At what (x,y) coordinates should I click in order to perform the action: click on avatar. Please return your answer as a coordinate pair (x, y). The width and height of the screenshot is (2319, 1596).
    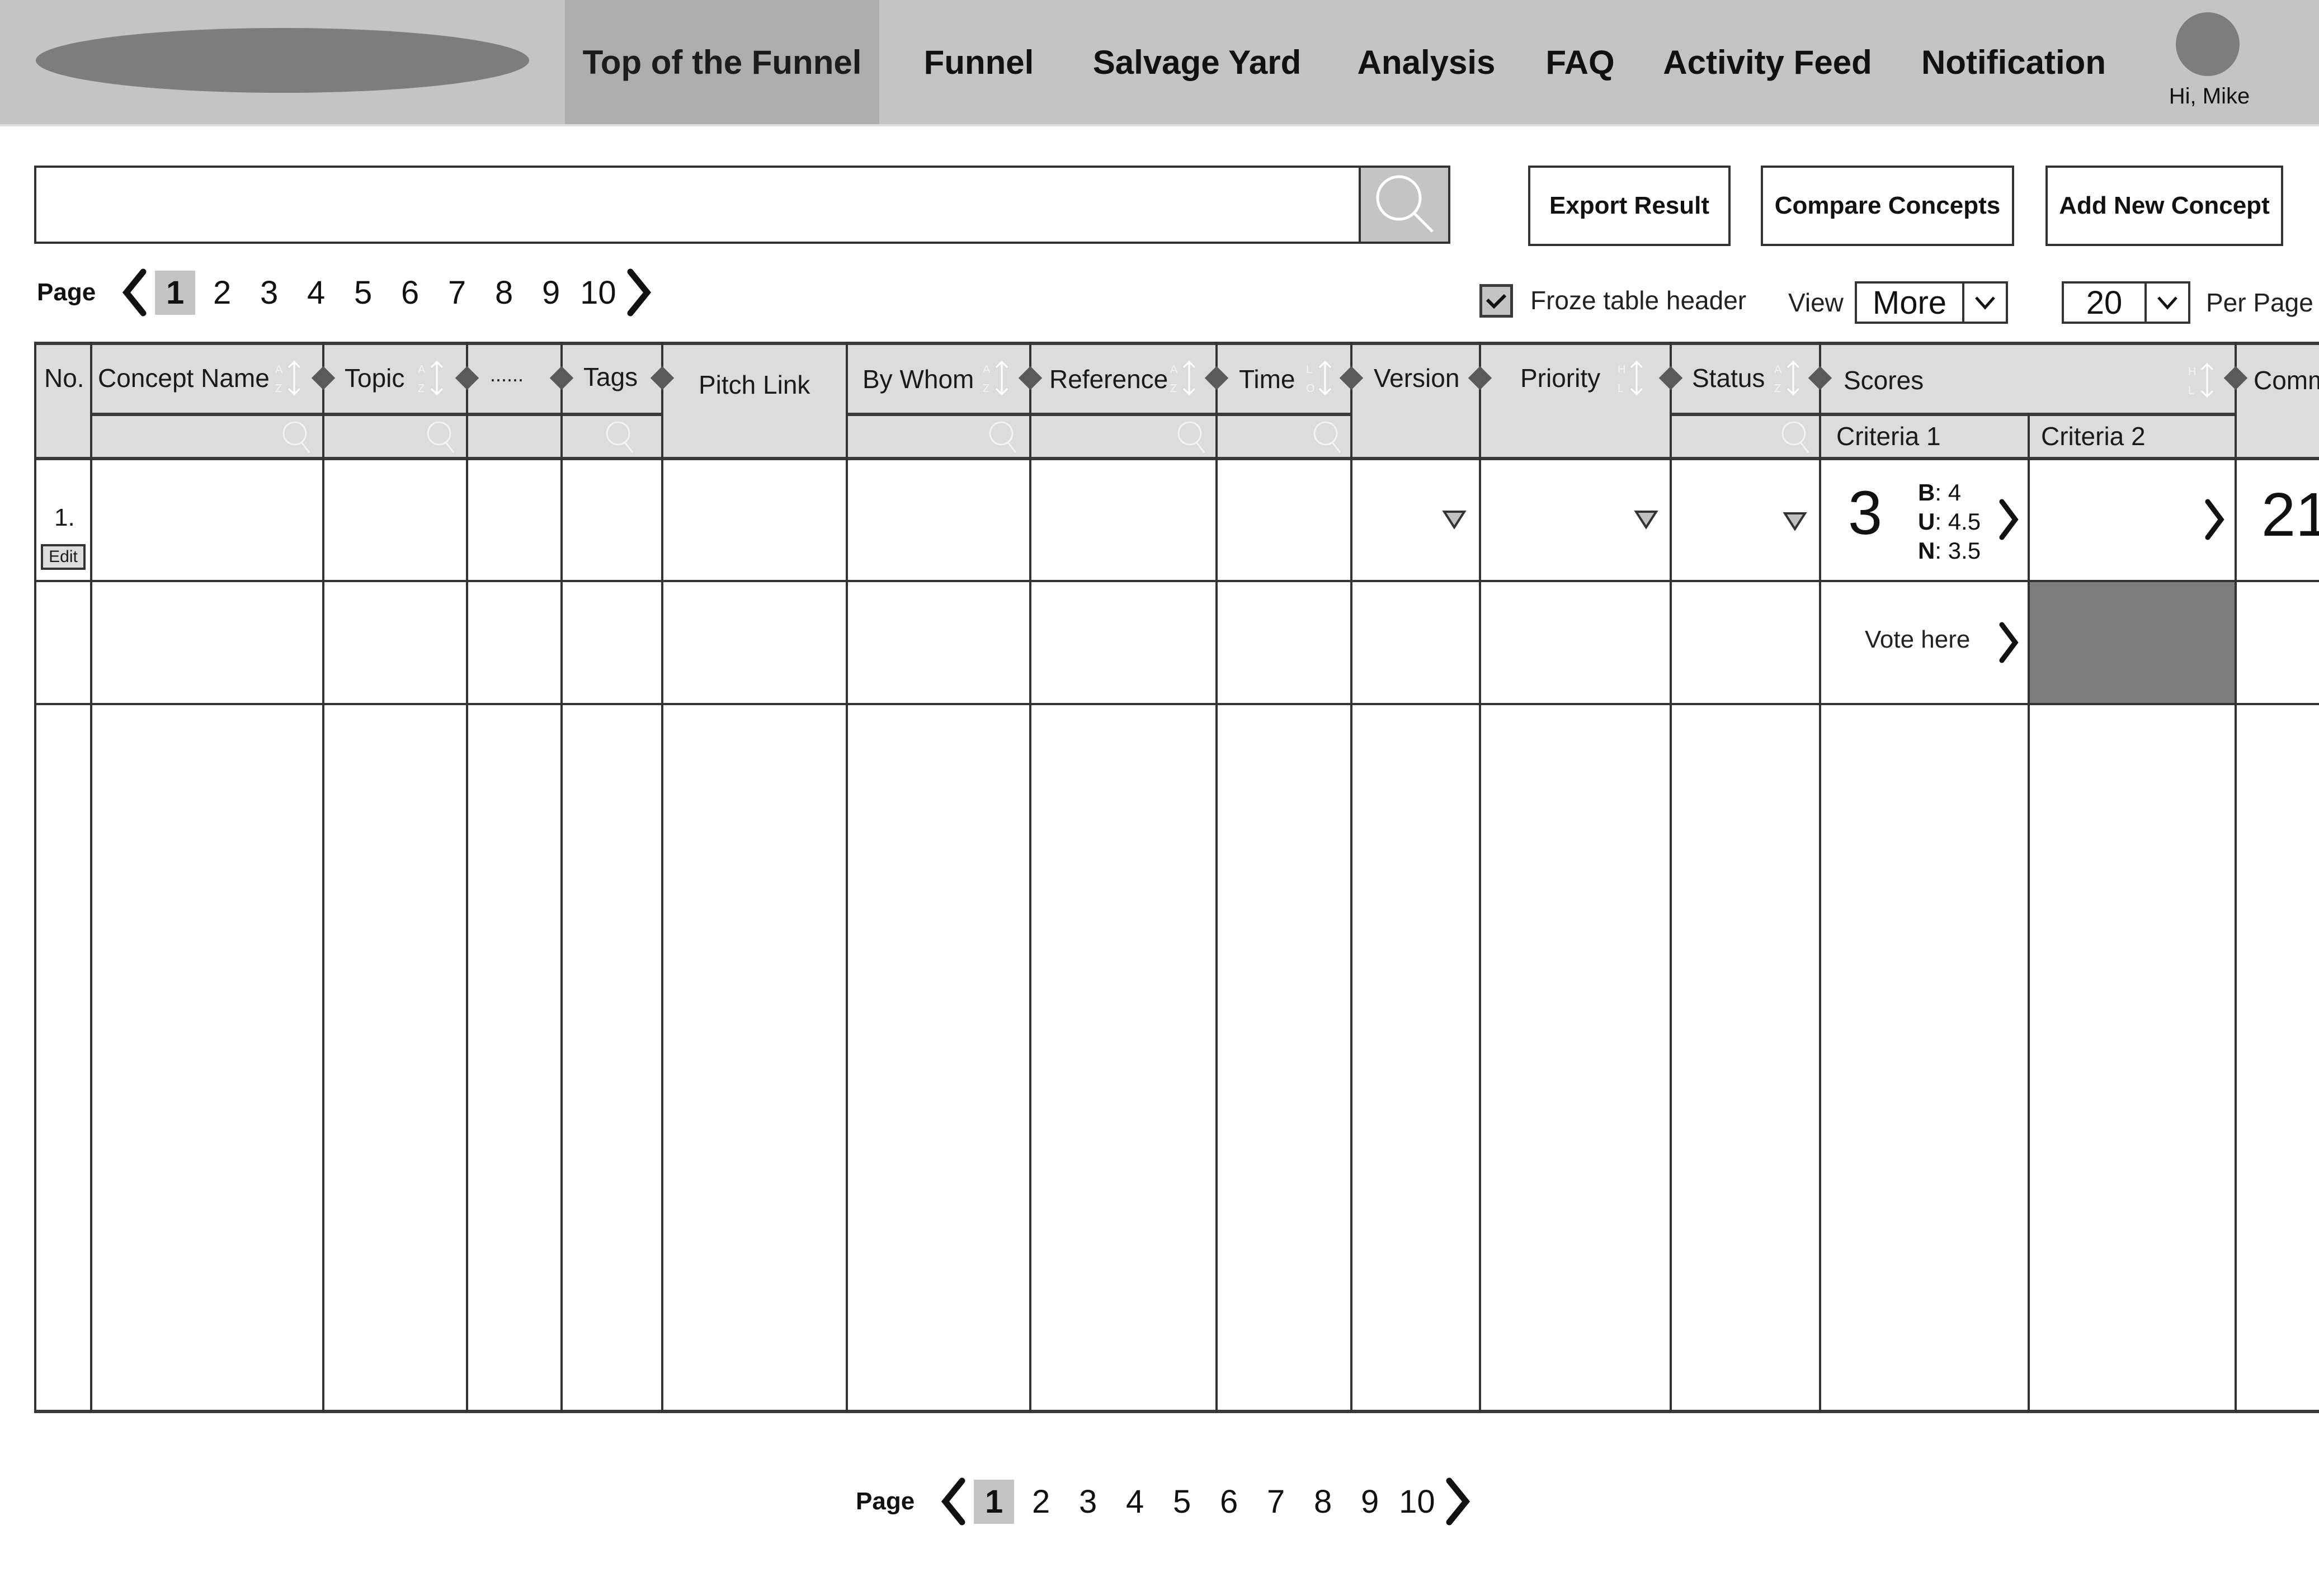
    Looking at the image, I should click on (2208, 44).